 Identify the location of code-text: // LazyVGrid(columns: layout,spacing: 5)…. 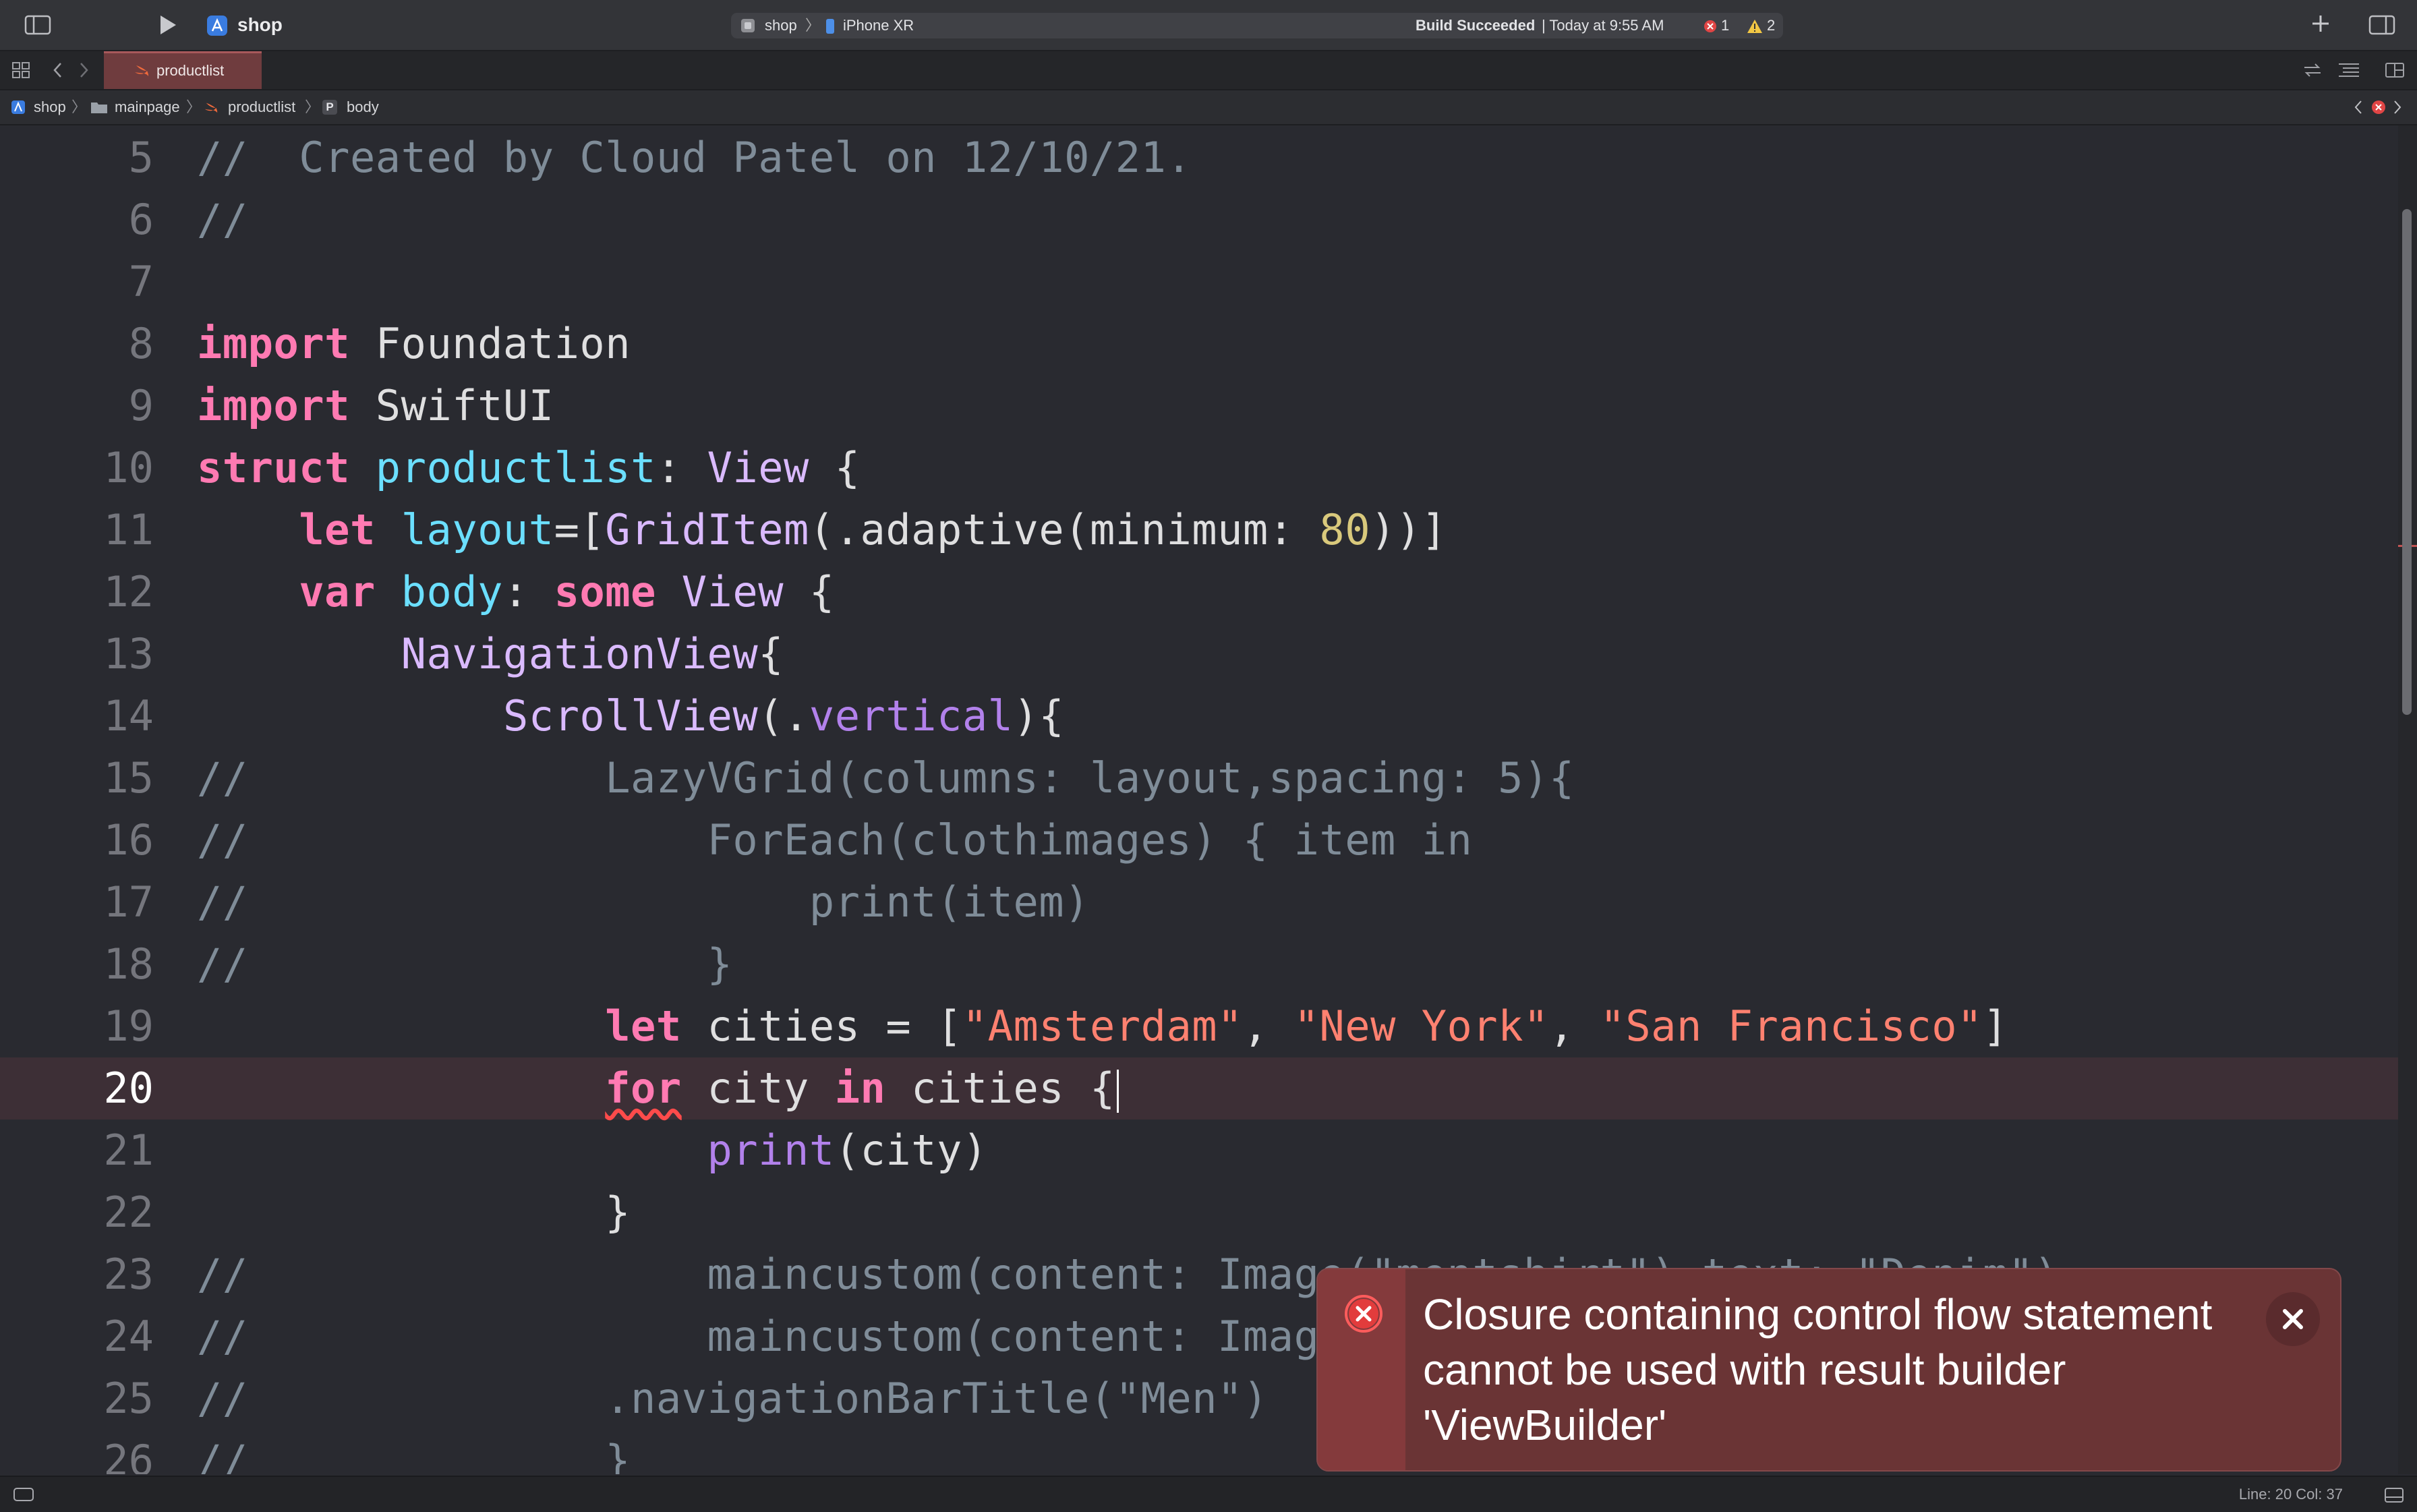
(886, 778).